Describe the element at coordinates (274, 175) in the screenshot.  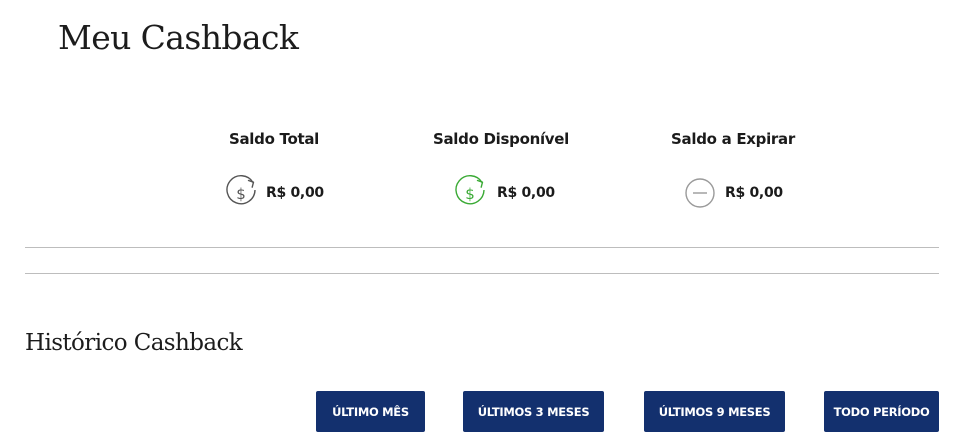
I see `balance-total: Saldo Total $ R$ 0,00` at that location.